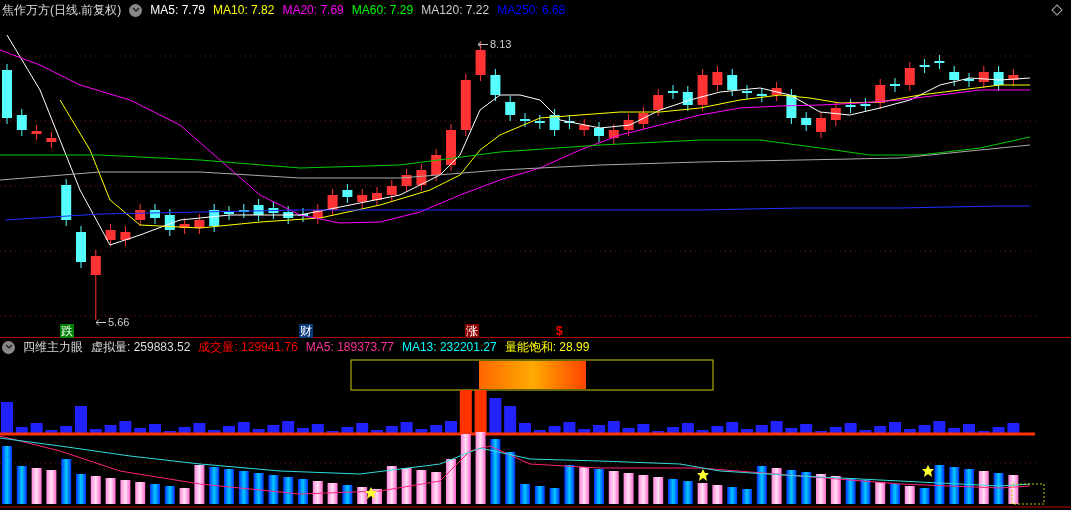  I want to click on indicator-name: 四维主力眼, so click(53, 347).